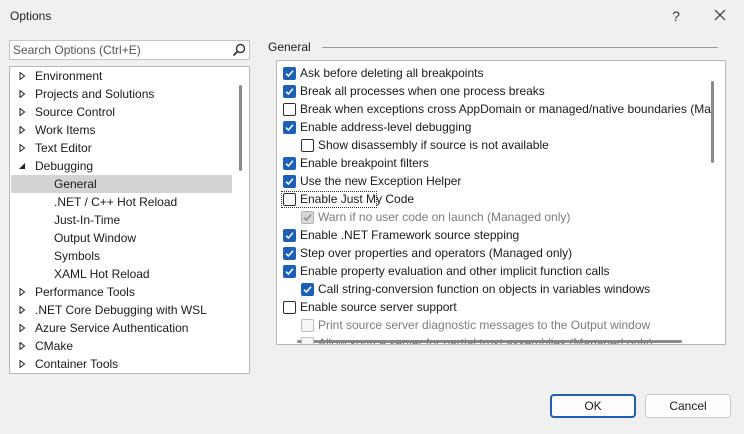 This screenshot has width=744, height=434. I want to click on tree-item: .NET / C++ Hot Reload, so click(121, 202).